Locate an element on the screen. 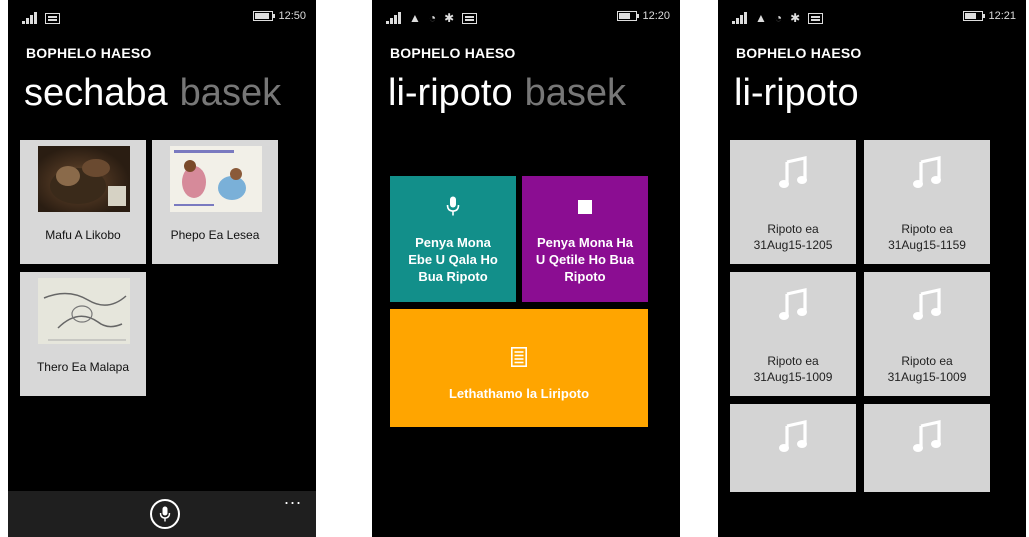 This screenshot has height=537, width=1029. pivot-header: sechaba basek is located at coordinates (152, 93).